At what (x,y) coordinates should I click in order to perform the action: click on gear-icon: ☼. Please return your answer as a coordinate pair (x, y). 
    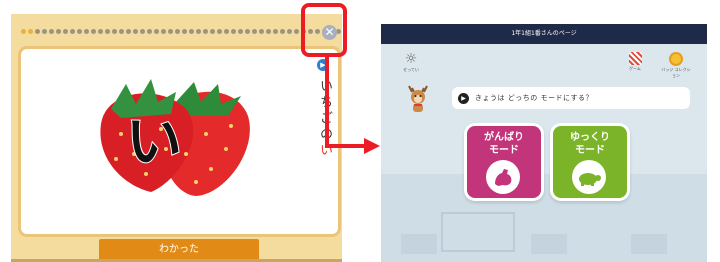
    Looking at the image, I should click on (411, 59).